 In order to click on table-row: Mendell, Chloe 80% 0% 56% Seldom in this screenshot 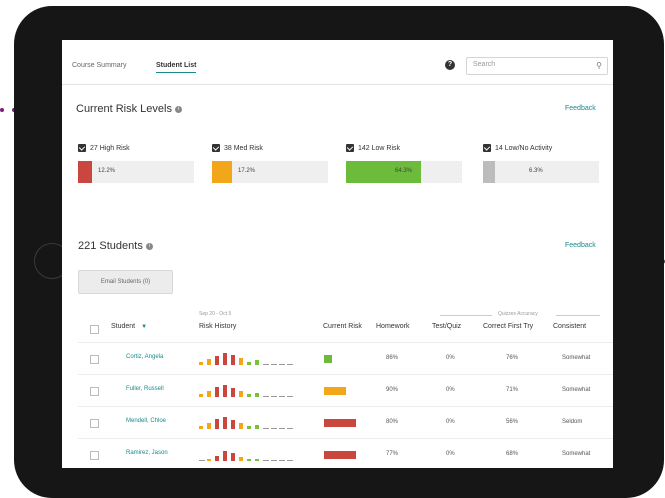, I will do `click(345, 422)`.